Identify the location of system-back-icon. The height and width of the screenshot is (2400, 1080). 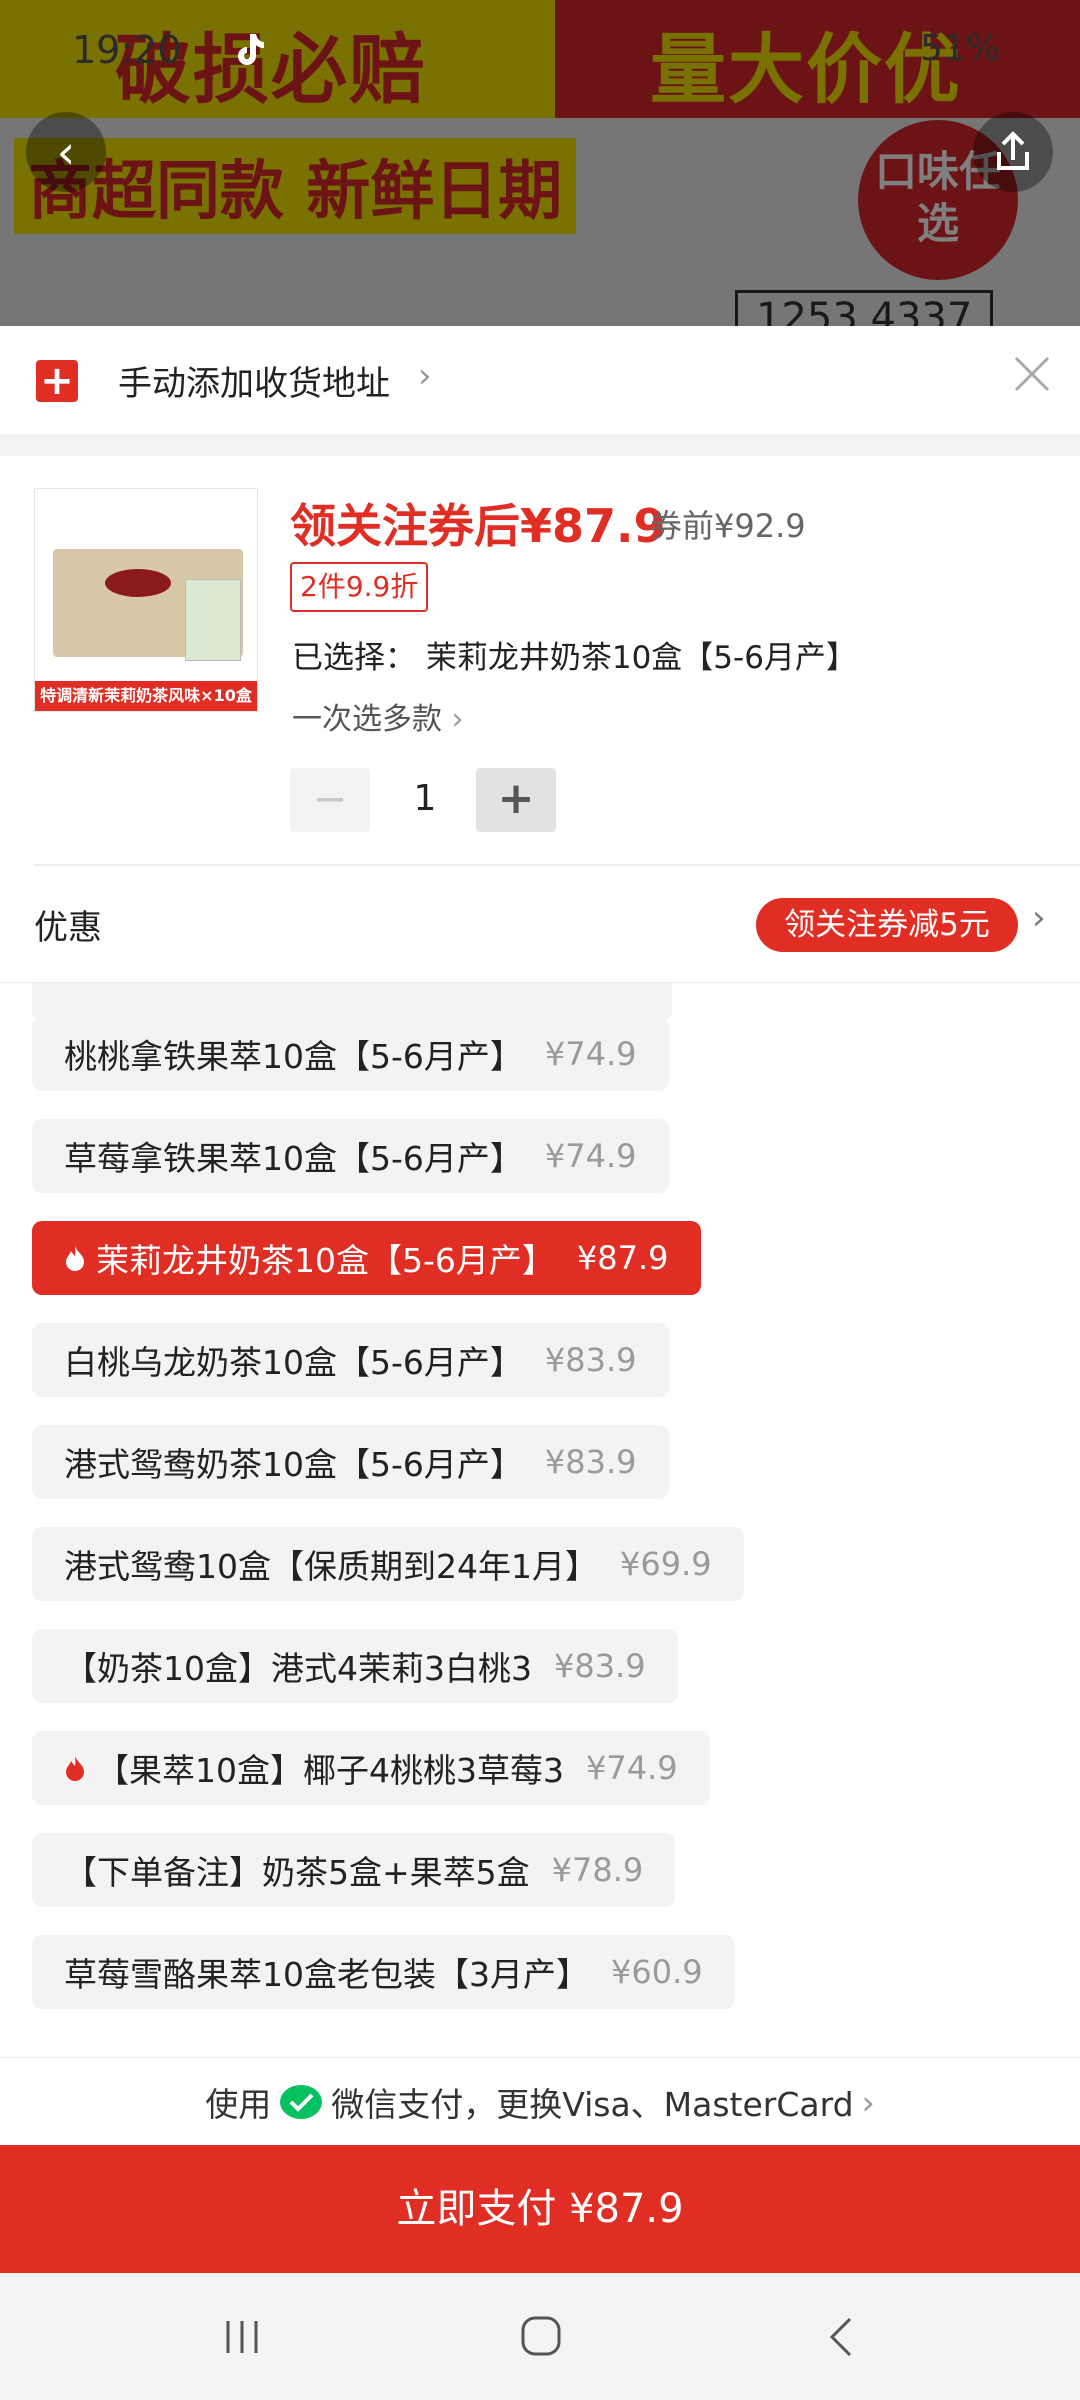
(842, 2337).